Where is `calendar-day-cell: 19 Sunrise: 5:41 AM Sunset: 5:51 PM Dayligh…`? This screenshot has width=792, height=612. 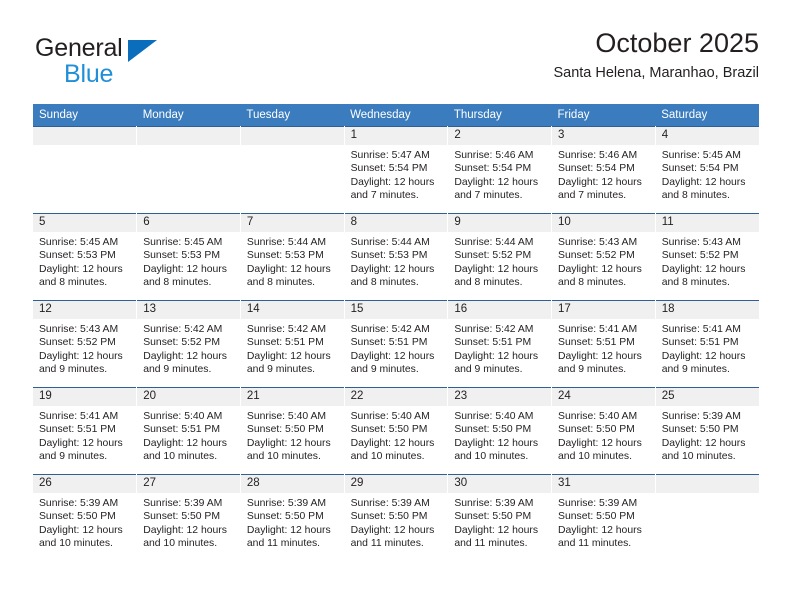 calendar-day-cell: 19 Sunrise: 5:41 AM Sunset: 5:51 PM Dayligh… is located at coordinates (85, 431).